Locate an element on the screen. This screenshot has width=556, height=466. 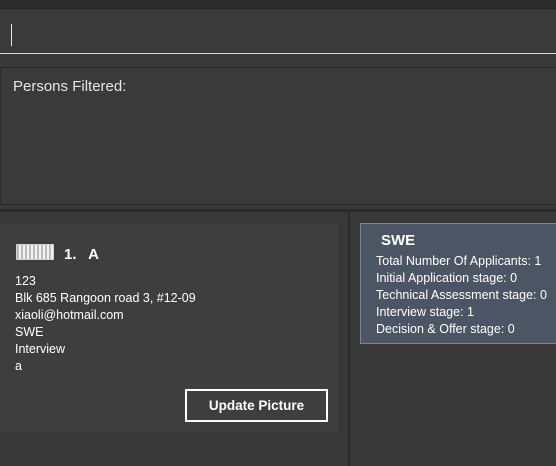
person-phone: 123 is located at coordinates (25, 281).